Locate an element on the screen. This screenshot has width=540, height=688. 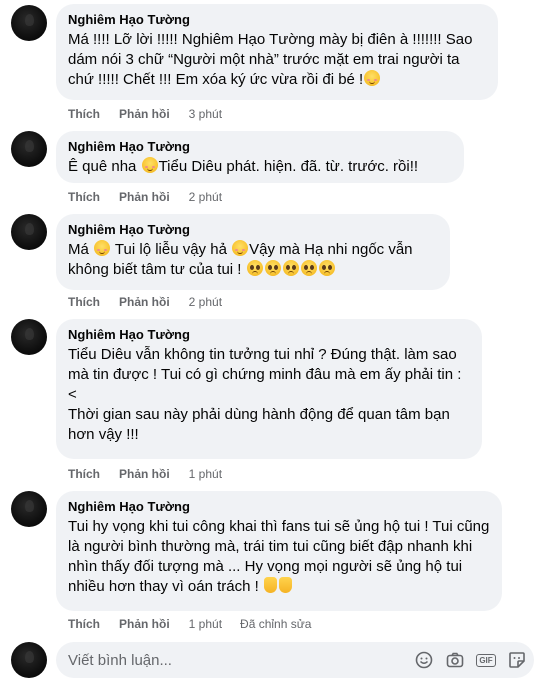
comment-text-start: Ê quê nha is located at coordinates (104, 166).